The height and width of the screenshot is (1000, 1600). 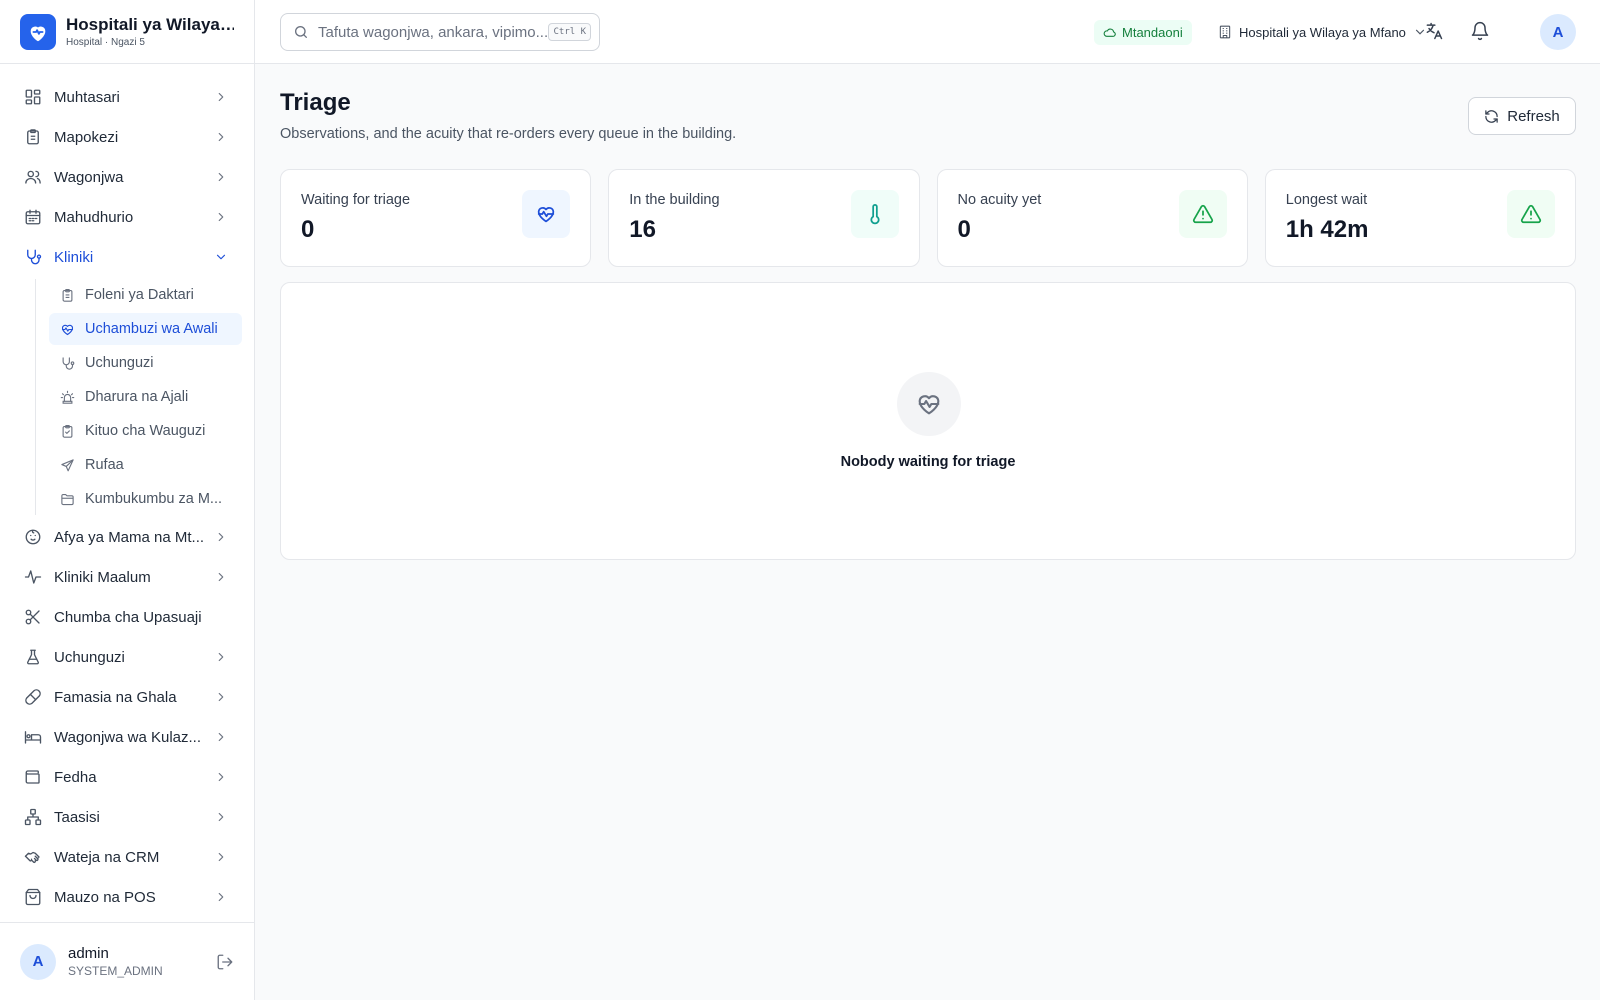 I want to click on sidebar-item-label: Mauzo na POS, so click(x=105, y=897).